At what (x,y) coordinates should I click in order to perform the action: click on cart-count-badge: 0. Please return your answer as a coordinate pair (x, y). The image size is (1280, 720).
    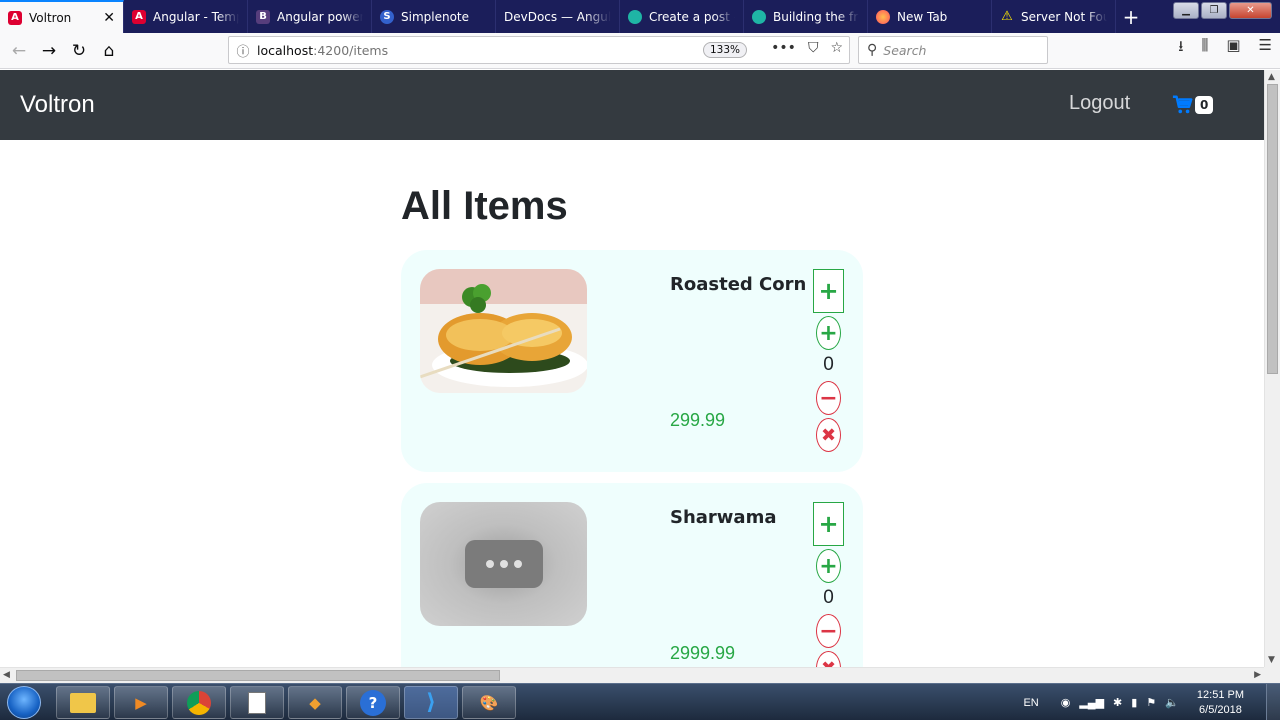
    Looking at the image, I should click on (1204, 105).